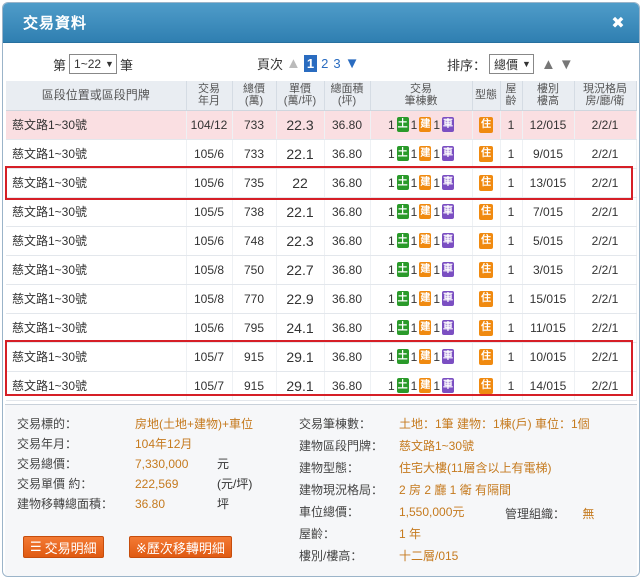 The width and height of the screenshot is (642, 579). I want to click on detail-label: 建物移轉總面積：, so click(65, 504).